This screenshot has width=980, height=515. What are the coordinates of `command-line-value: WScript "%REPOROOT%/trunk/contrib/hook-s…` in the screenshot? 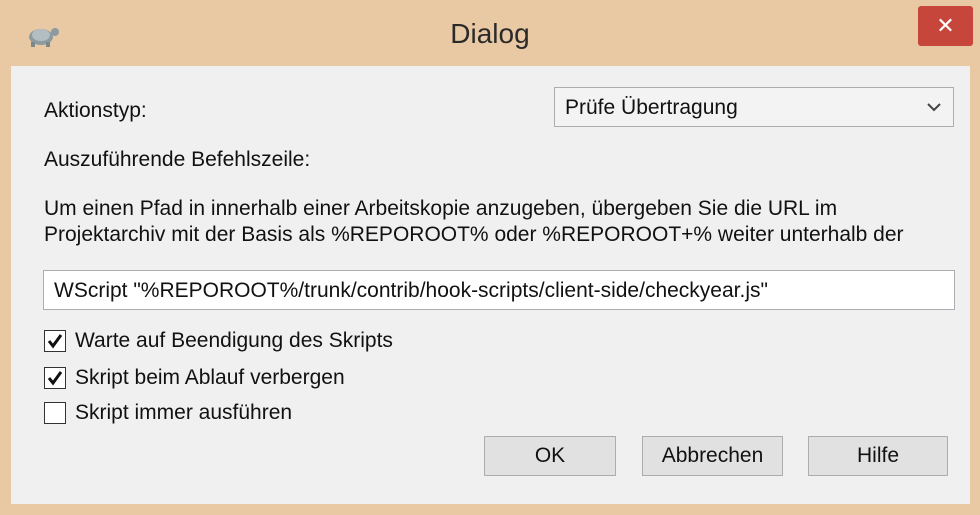 It's located at (411, 290).